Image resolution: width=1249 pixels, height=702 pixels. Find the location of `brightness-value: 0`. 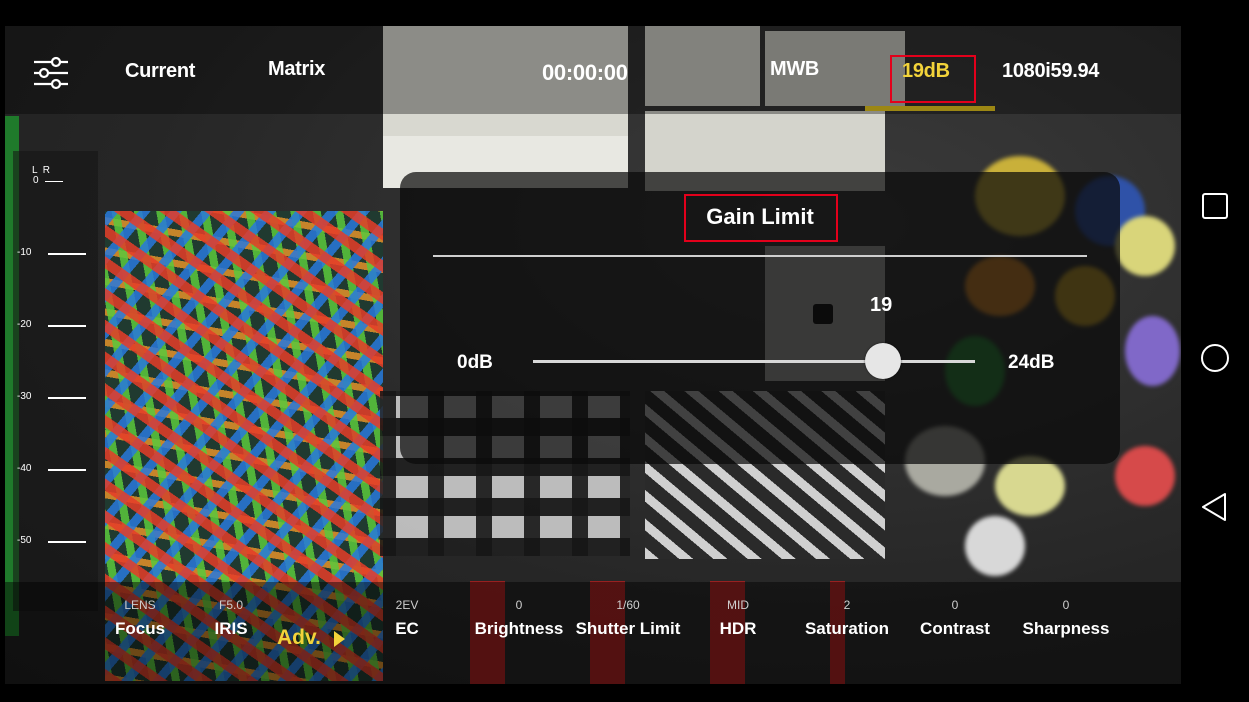

brightness-value: 0 is located at coordinates (519, 605).